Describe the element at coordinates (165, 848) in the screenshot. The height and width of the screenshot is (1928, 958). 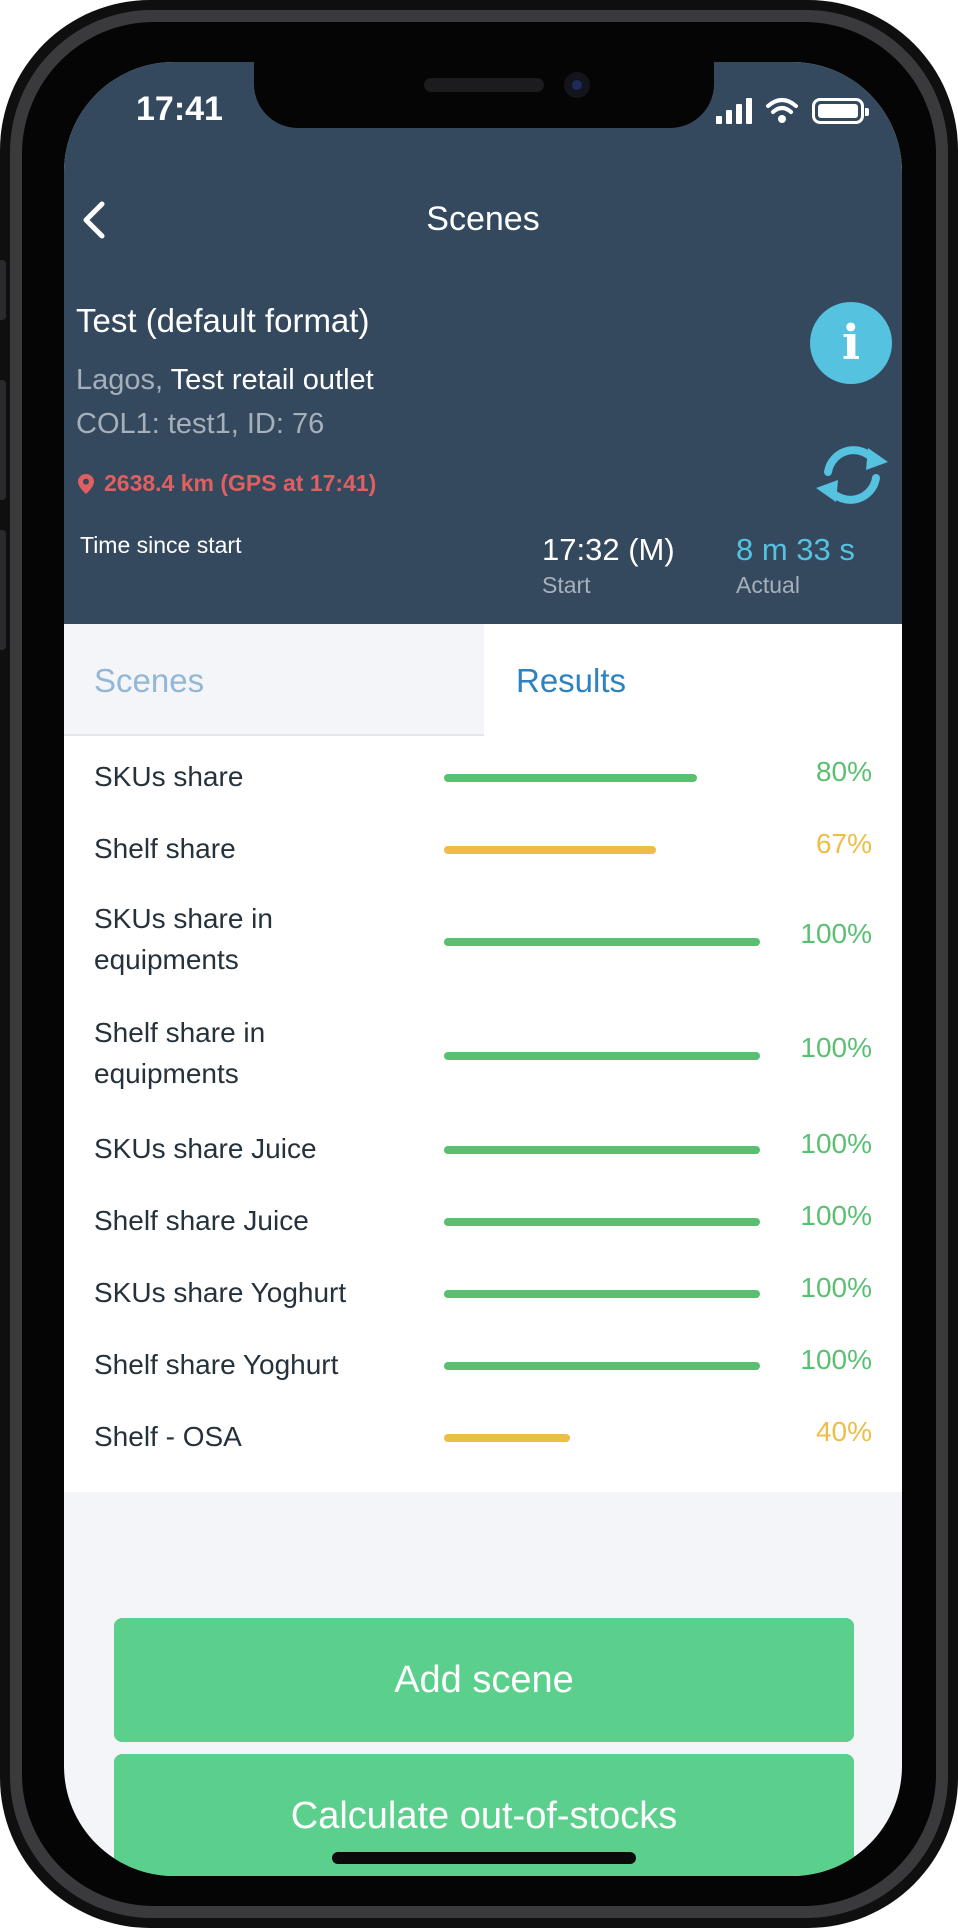
I see `result-label: Shelf share` at that location.